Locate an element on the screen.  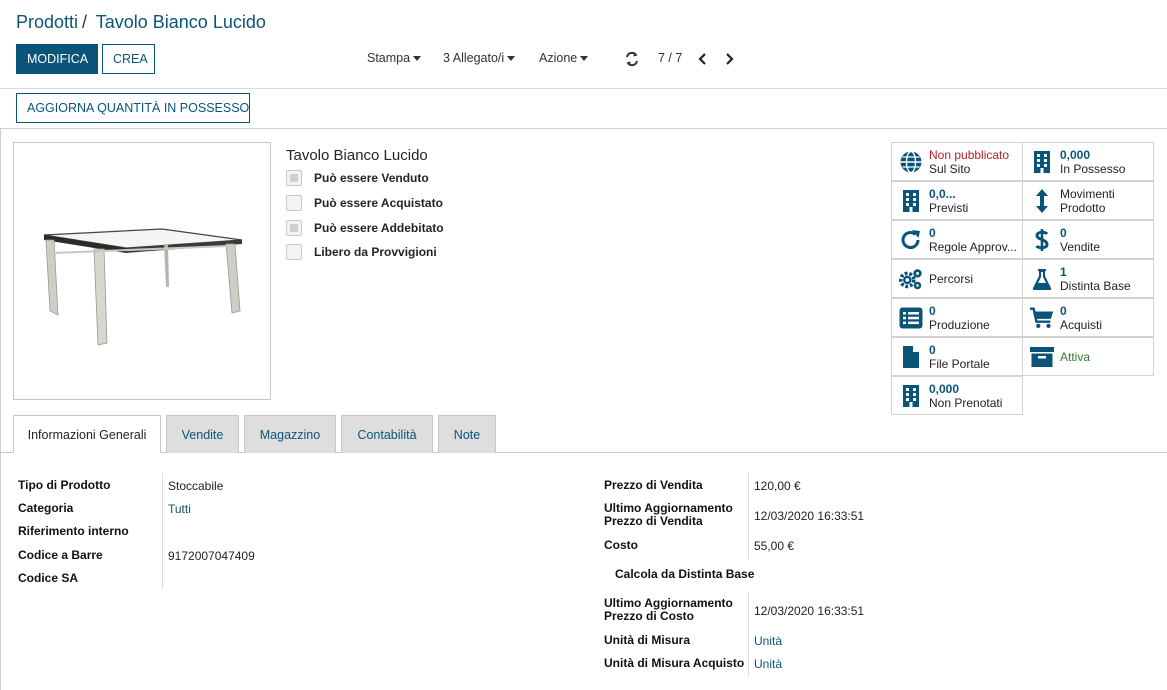
globe-icon is located at coordinates (911, 162).